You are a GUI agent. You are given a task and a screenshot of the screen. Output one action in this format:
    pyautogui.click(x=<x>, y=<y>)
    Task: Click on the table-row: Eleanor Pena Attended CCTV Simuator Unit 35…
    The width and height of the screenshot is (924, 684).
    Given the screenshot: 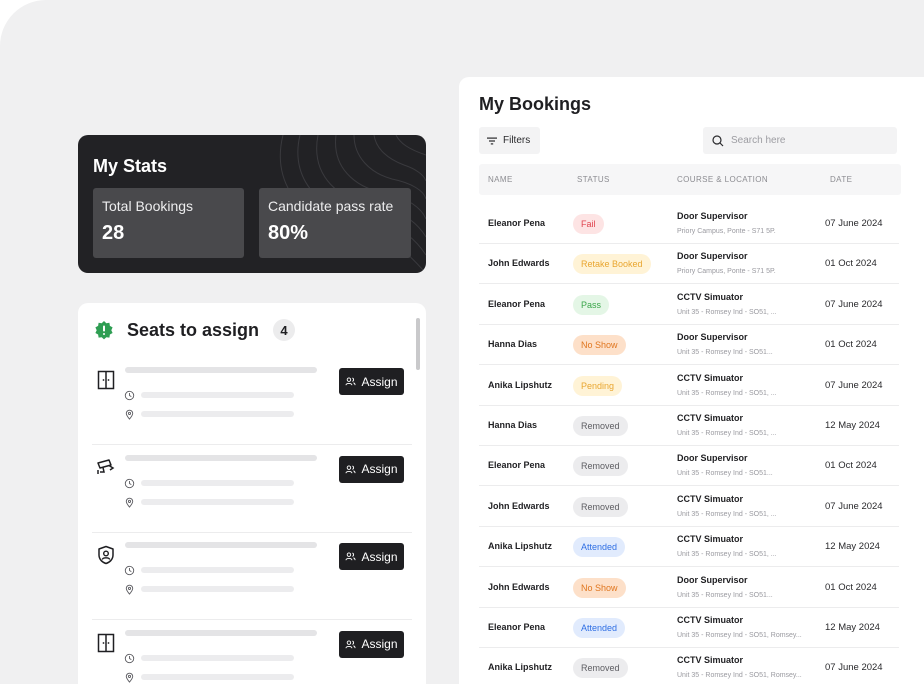 What is the action you would take?
    pyautogui.click(x=689, y=628)
    